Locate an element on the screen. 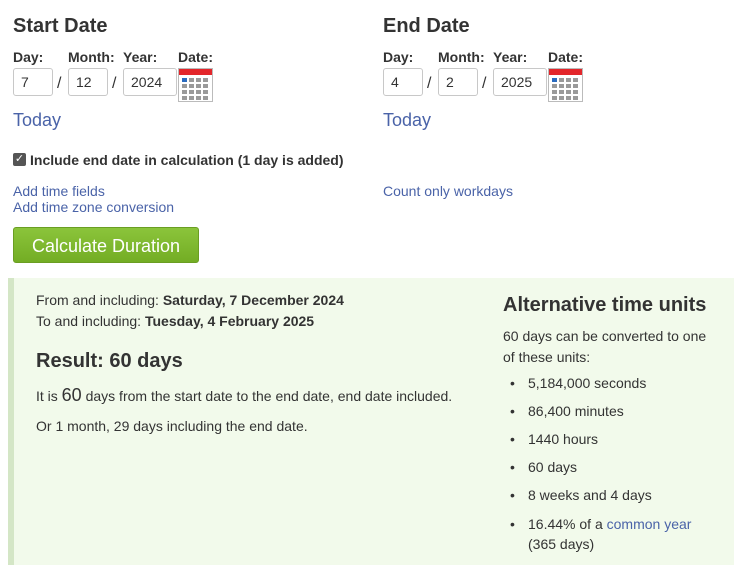  start-year-input is located at coordinates (150, 82).